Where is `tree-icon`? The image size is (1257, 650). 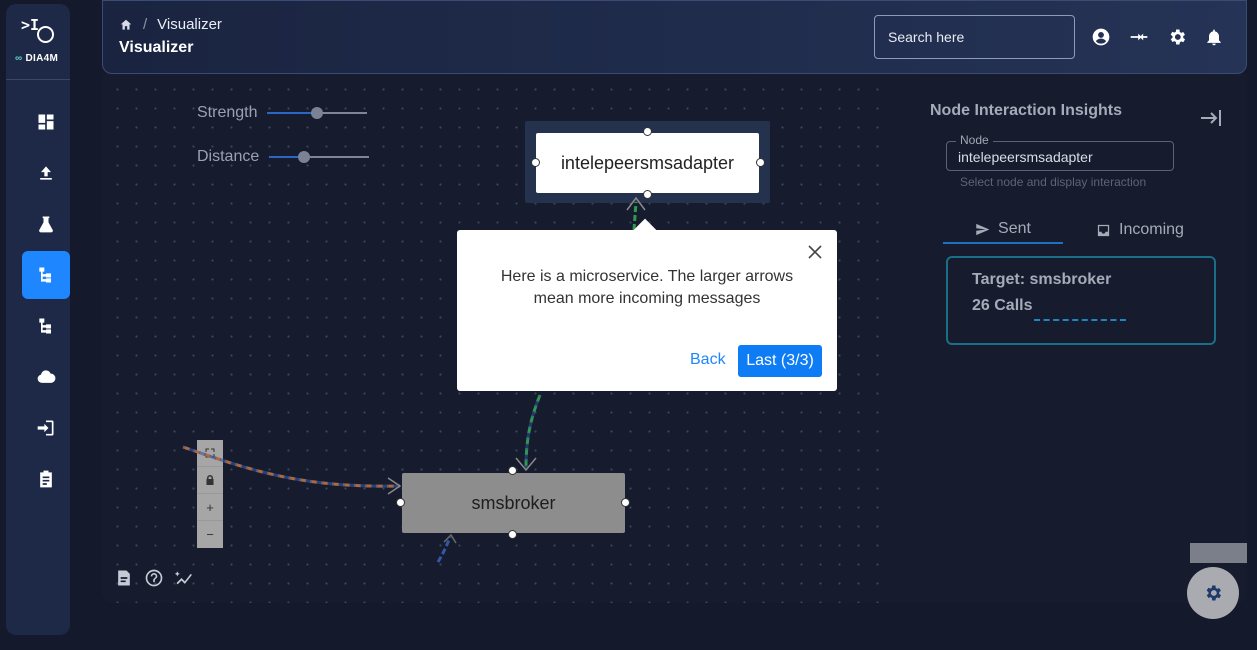 tree-icon is located at coordinates (45, 326).